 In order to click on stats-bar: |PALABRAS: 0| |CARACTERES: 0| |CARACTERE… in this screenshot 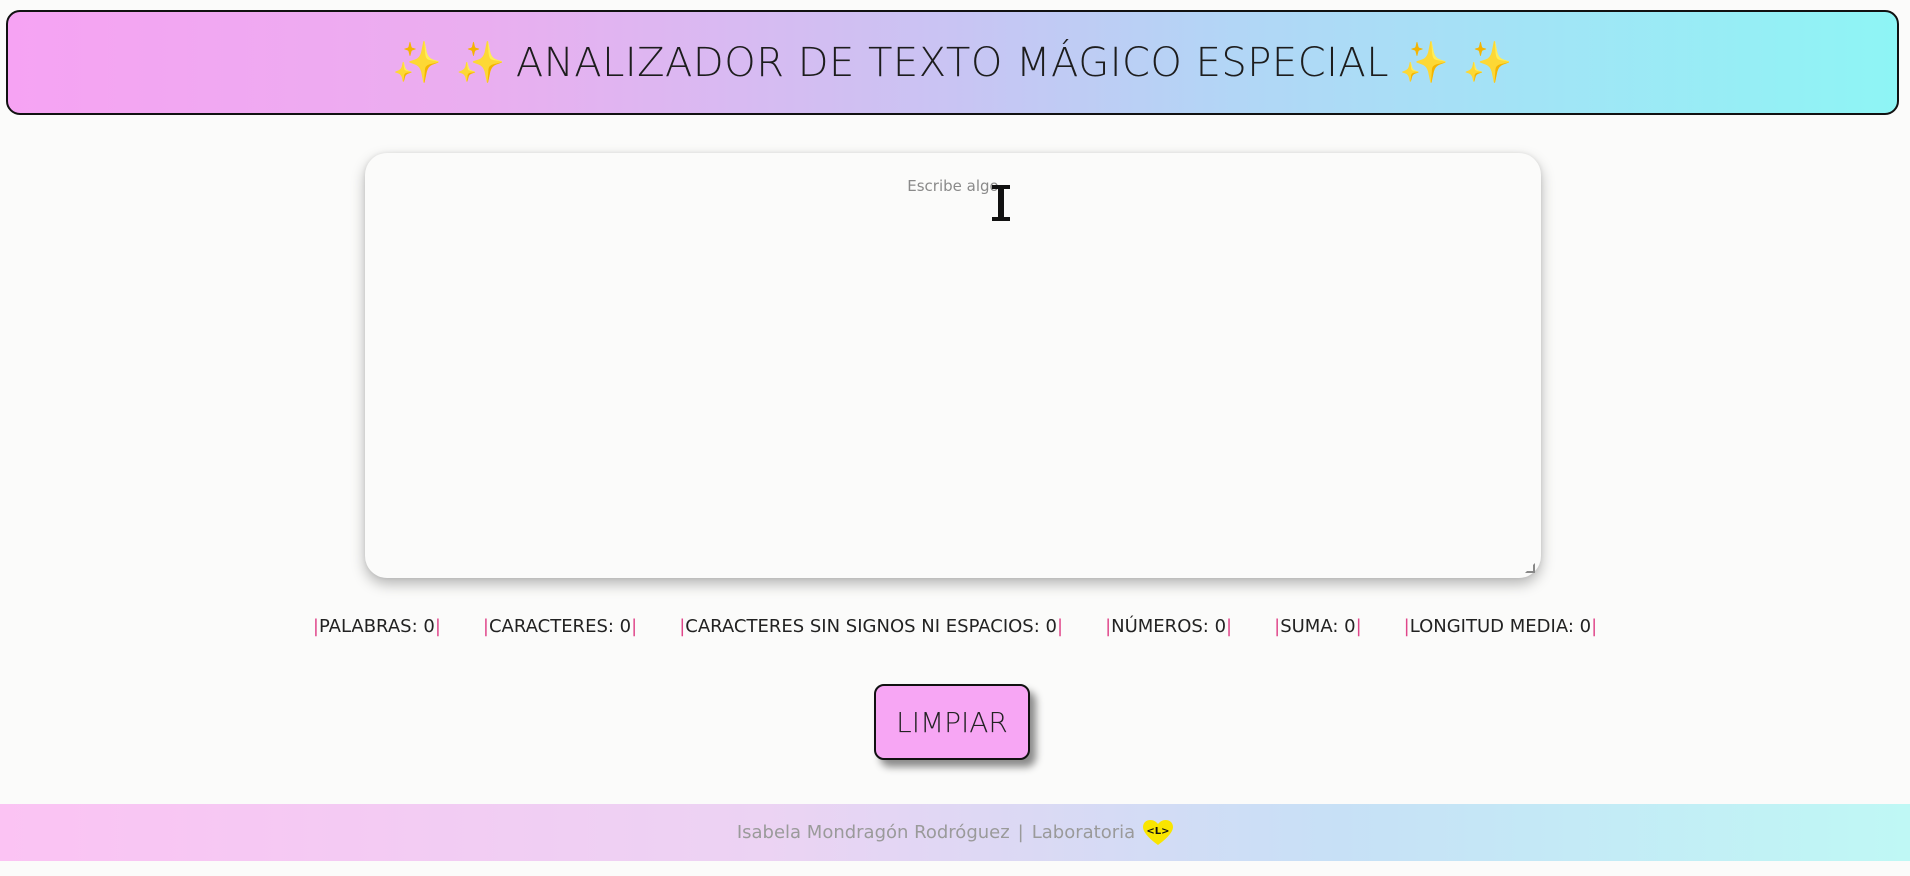, I will do `click(955, 626)`.